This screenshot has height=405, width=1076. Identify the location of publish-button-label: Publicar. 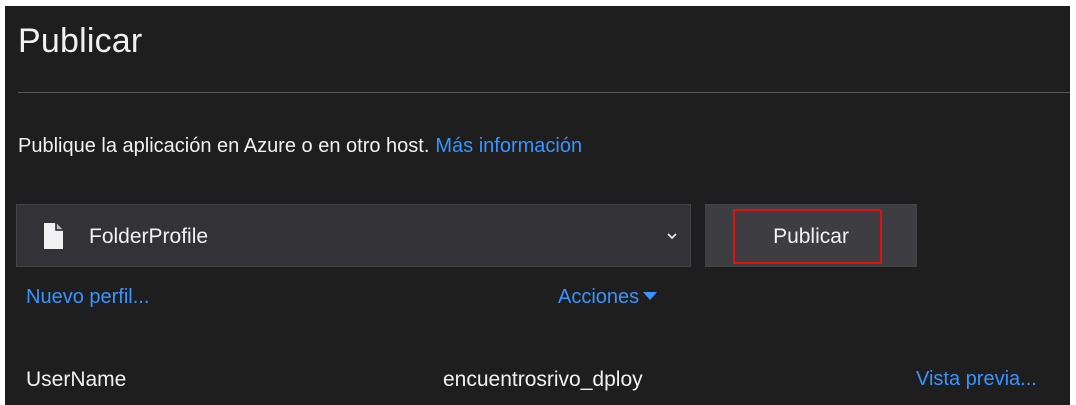
(811, 236).